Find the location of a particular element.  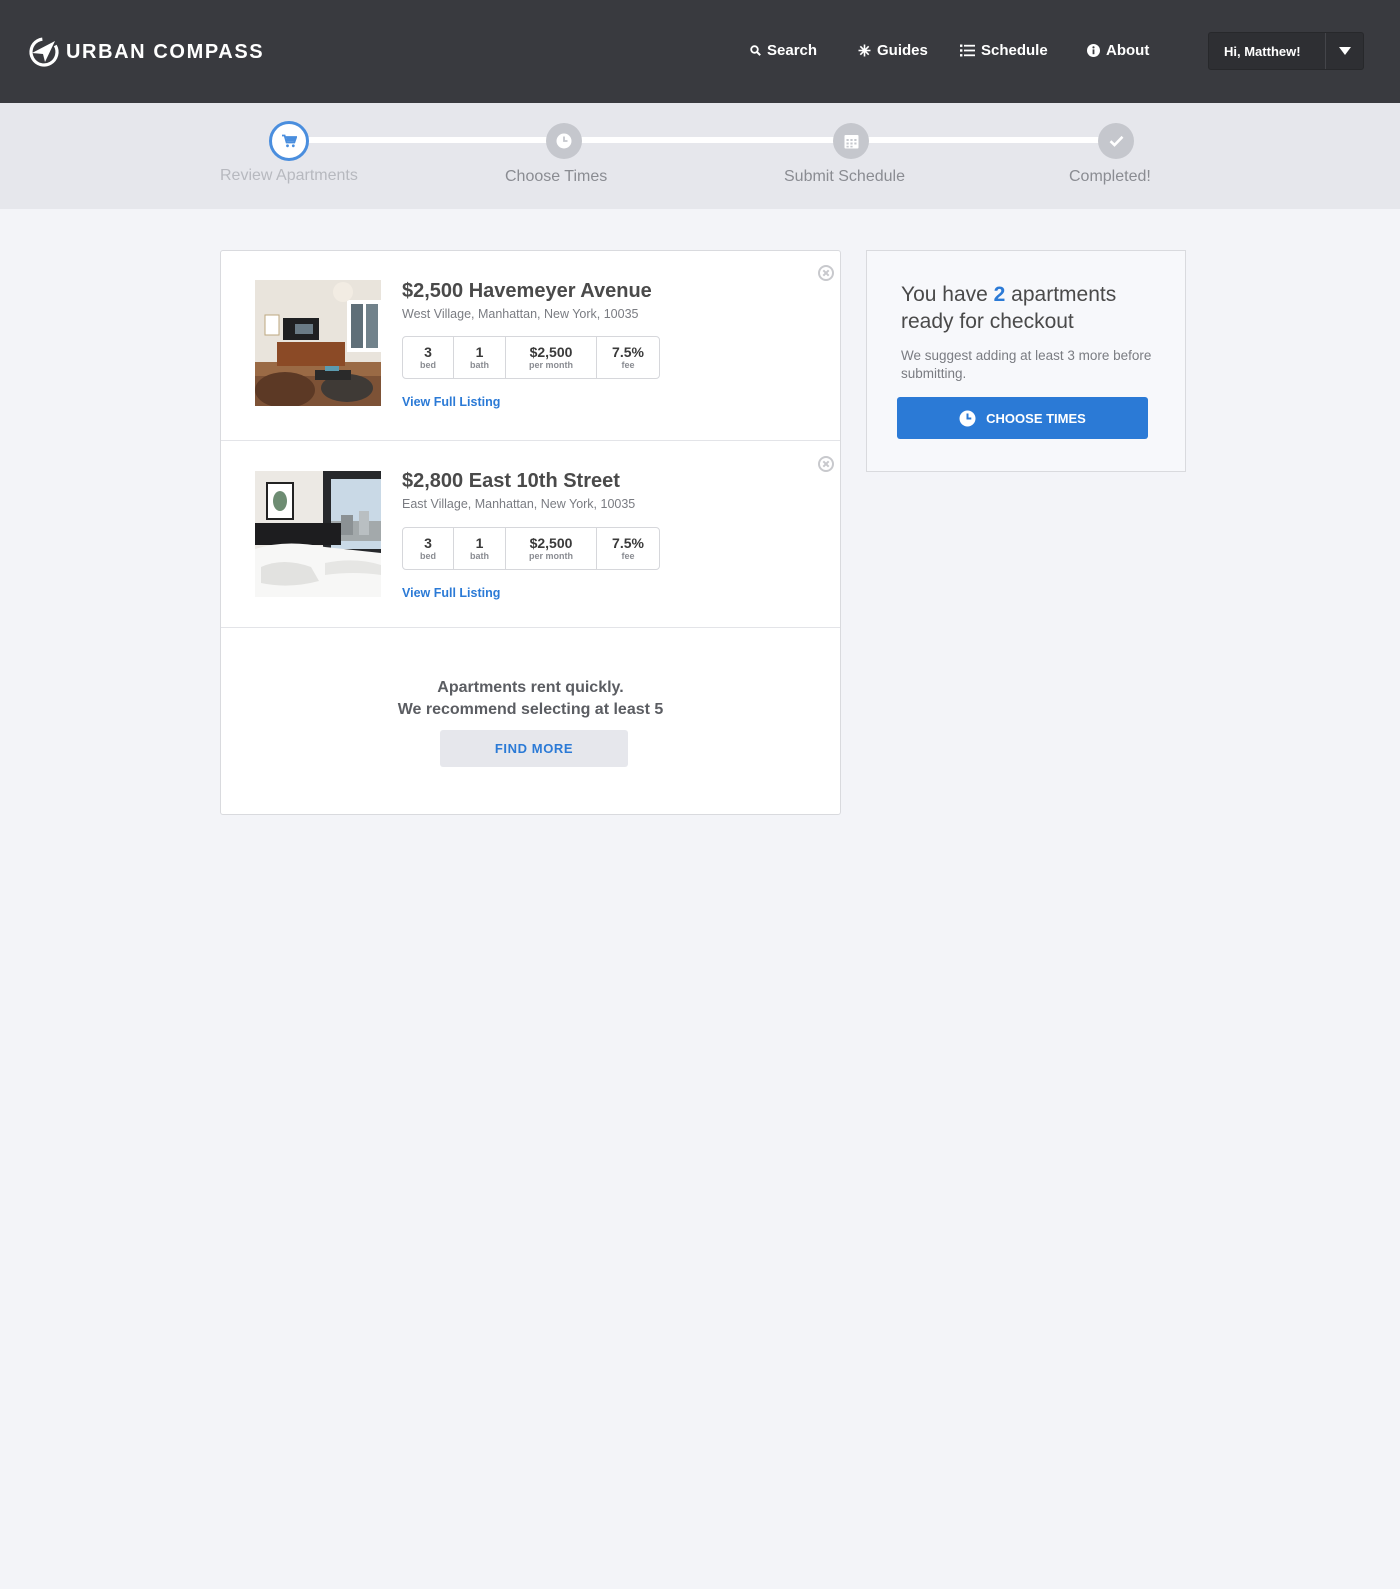

nav-about: About is located at coordinates (1118, 50).